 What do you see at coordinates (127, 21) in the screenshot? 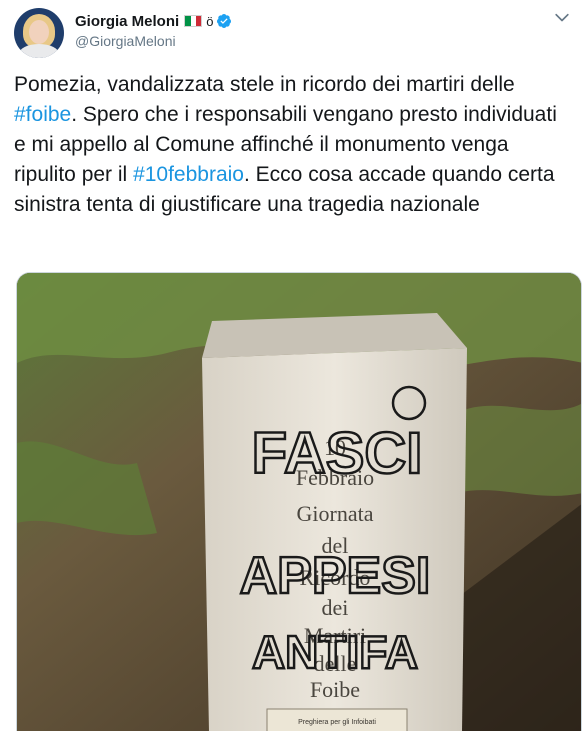
I see `display-name: Giorgia Meloni` at bounding box center [127, 21].